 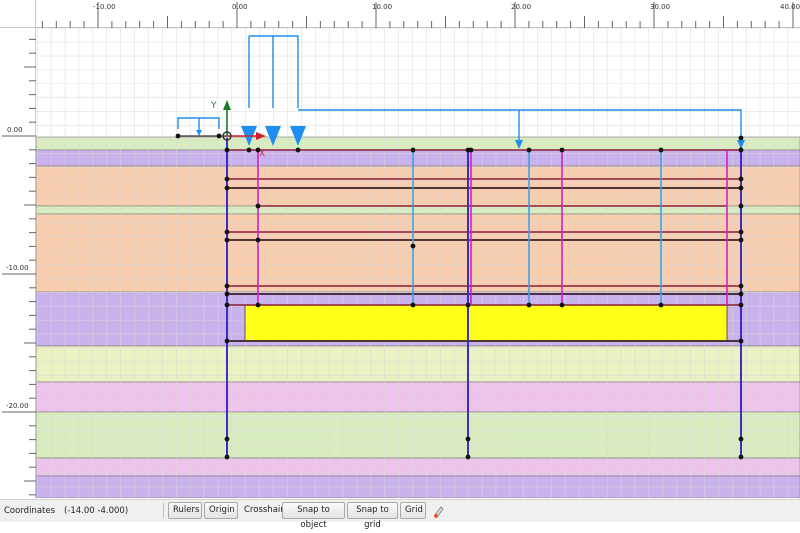 What do you see at coordinates (439, 511) in the screenshot?
I see `pen-icon` at bounding box center [439, 511].